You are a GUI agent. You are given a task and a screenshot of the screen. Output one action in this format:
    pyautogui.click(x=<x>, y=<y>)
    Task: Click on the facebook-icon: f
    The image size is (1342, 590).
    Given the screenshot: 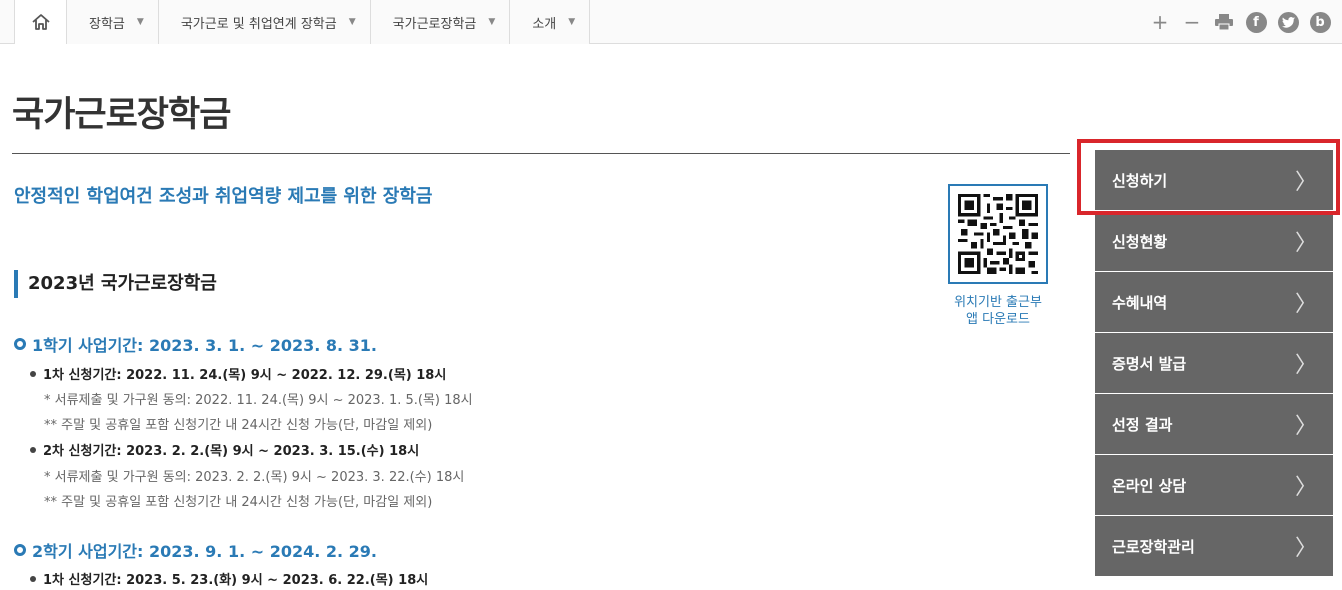 What is the action you would take?
    pyautogui.click(x=1256, y=22)
    